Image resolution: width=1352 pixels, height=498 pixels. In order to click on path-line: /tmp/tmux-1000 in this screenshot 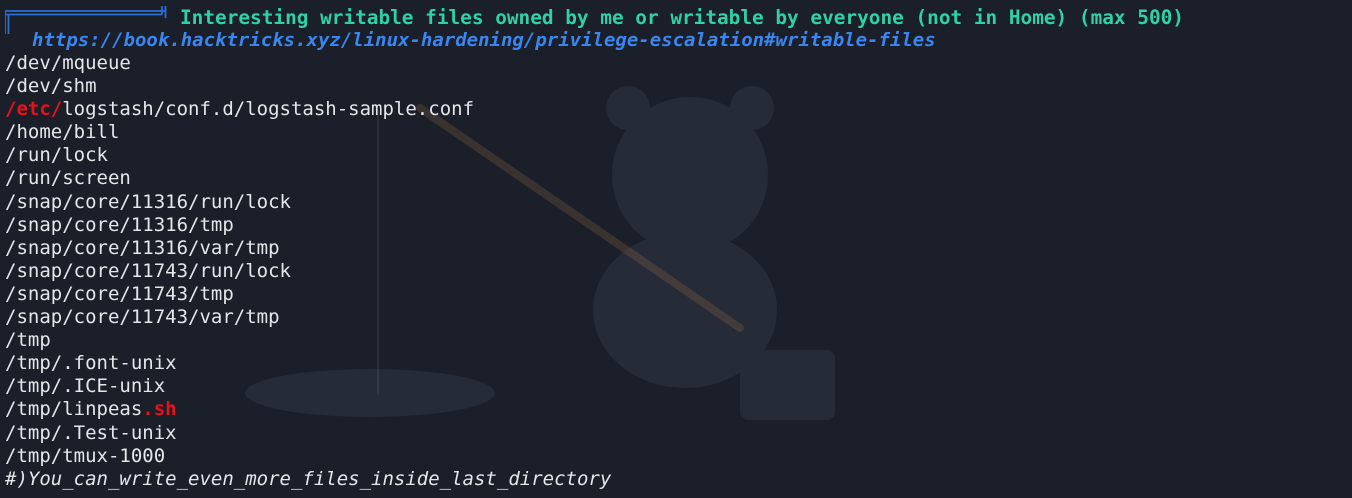, I will do `click(678, 456)`.